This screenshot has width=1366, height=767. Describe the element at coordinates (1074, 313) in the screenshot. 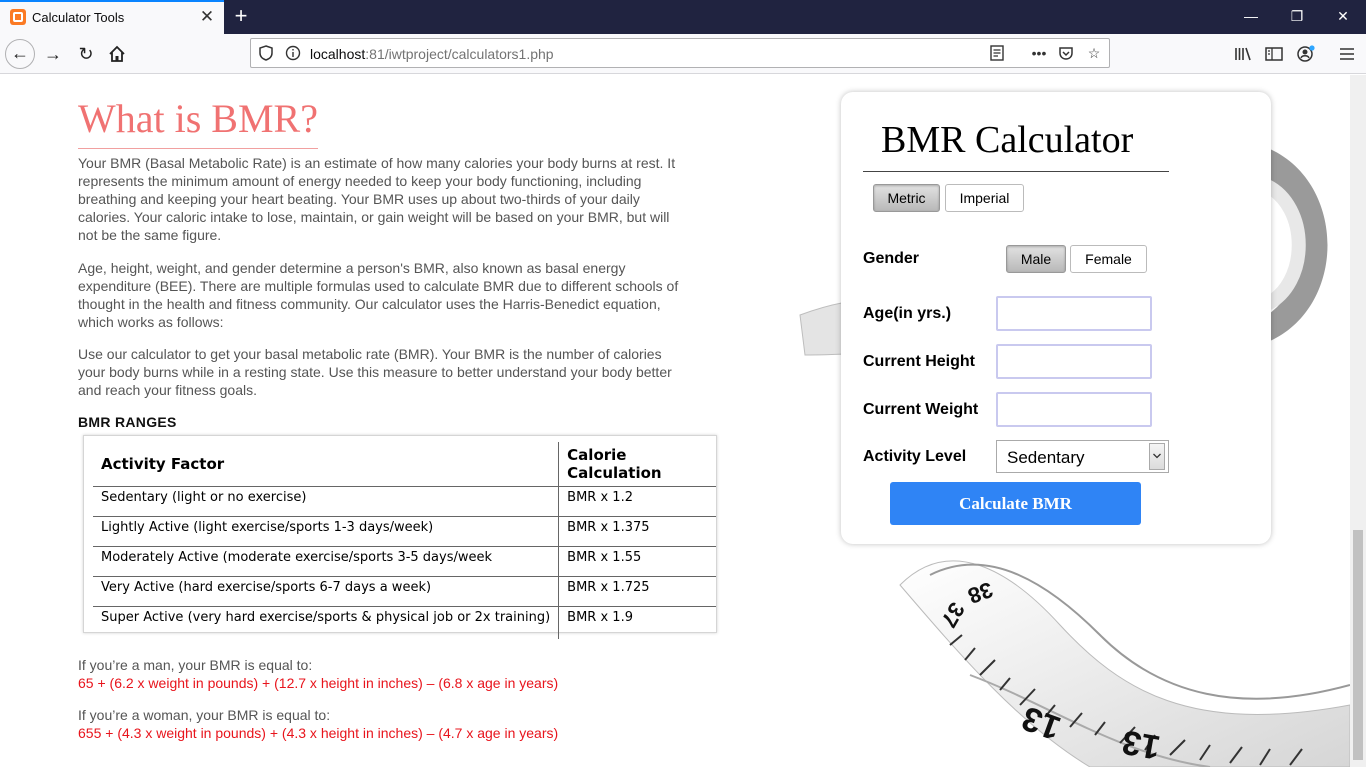

I see `age-input` at that location.